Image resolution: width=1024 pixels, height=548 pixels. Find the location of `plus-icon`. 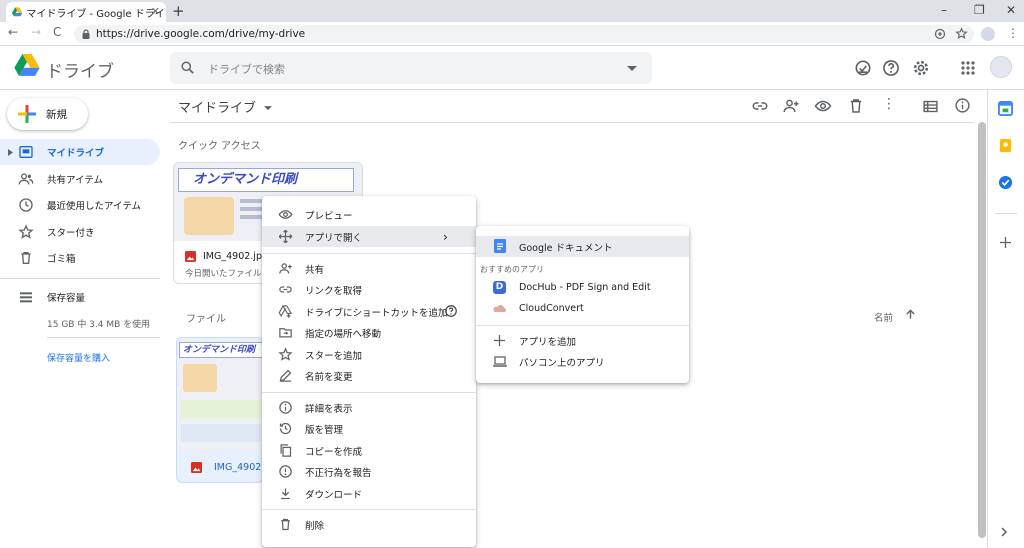

plus-icon is located at coordinates (1005, 242).